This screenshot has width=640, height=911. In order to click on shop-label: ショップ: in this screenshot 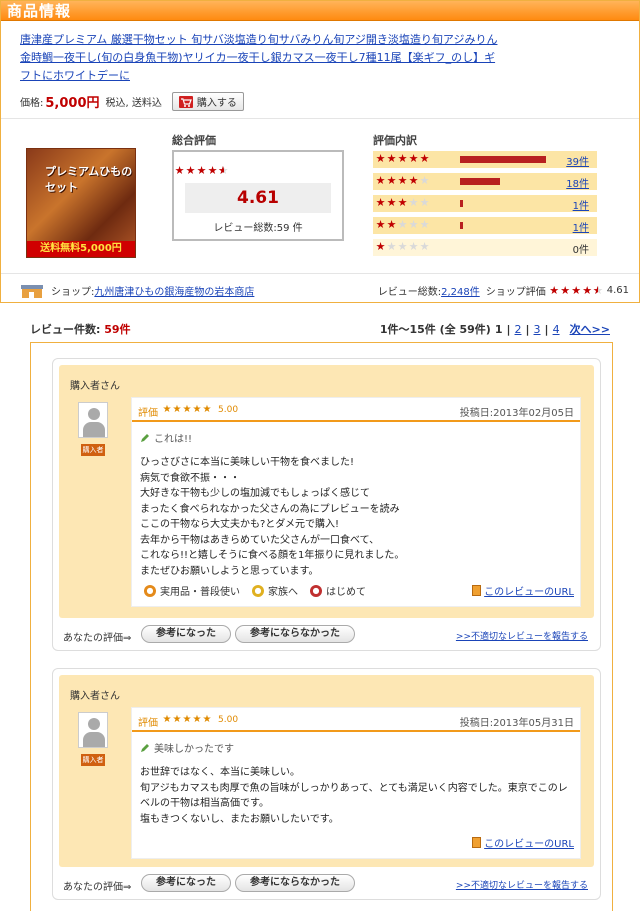, I will do `click(73, 292)`.